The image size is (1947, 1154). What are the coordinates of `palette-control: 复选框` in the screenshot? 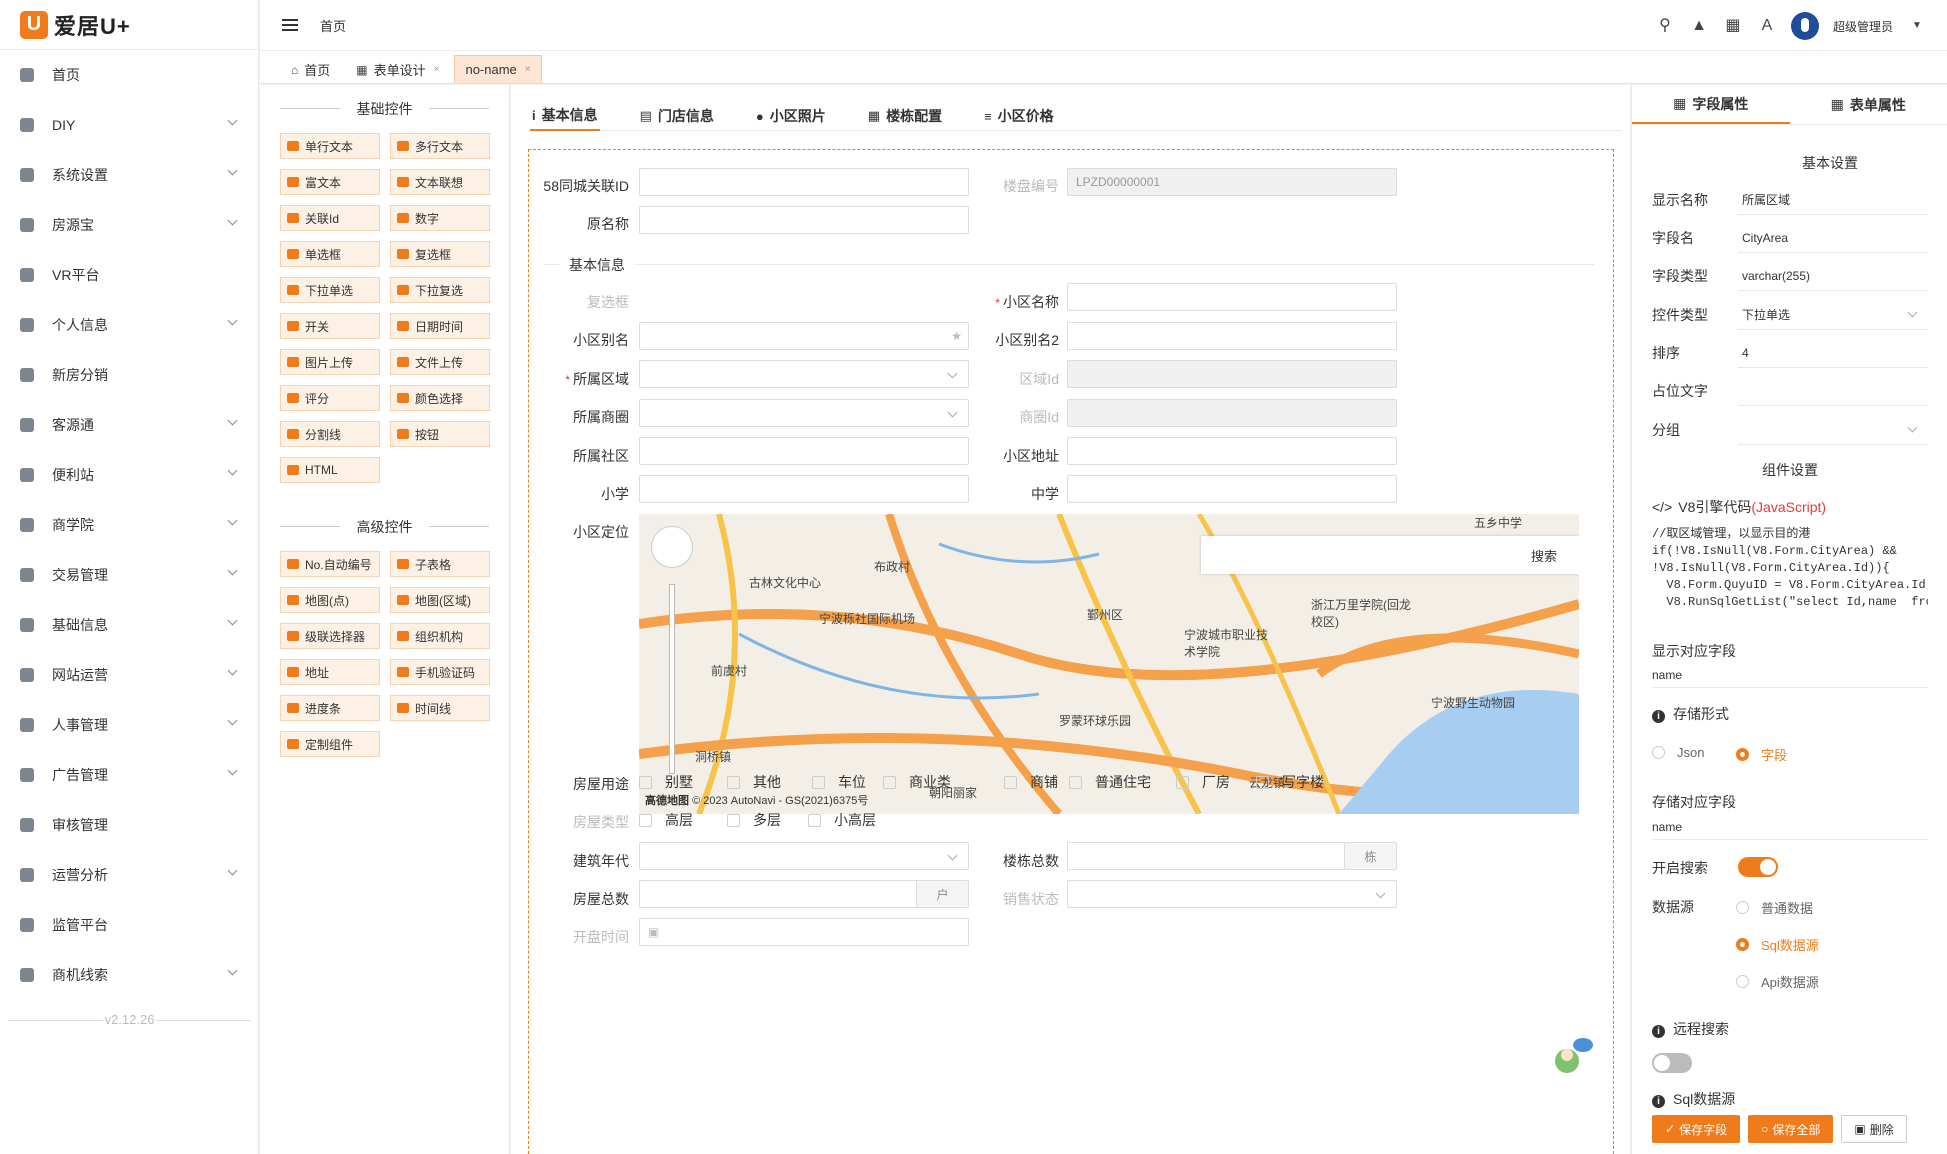 It's located at (440, 254).